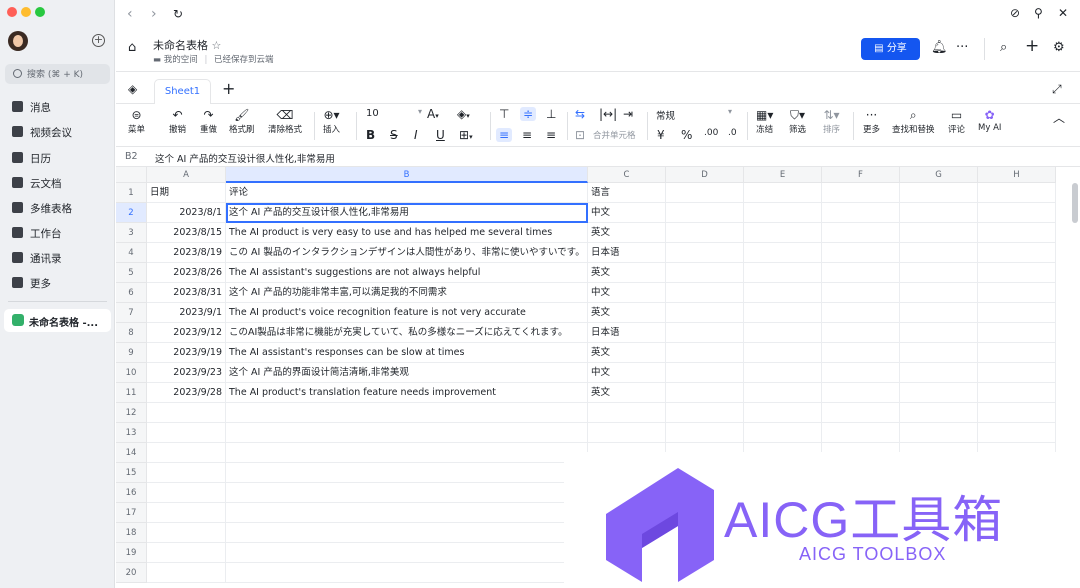 This screenshot has width=1080, height=588. I want to click on sidebar-item-base: 多维表格, so click(57, 208).